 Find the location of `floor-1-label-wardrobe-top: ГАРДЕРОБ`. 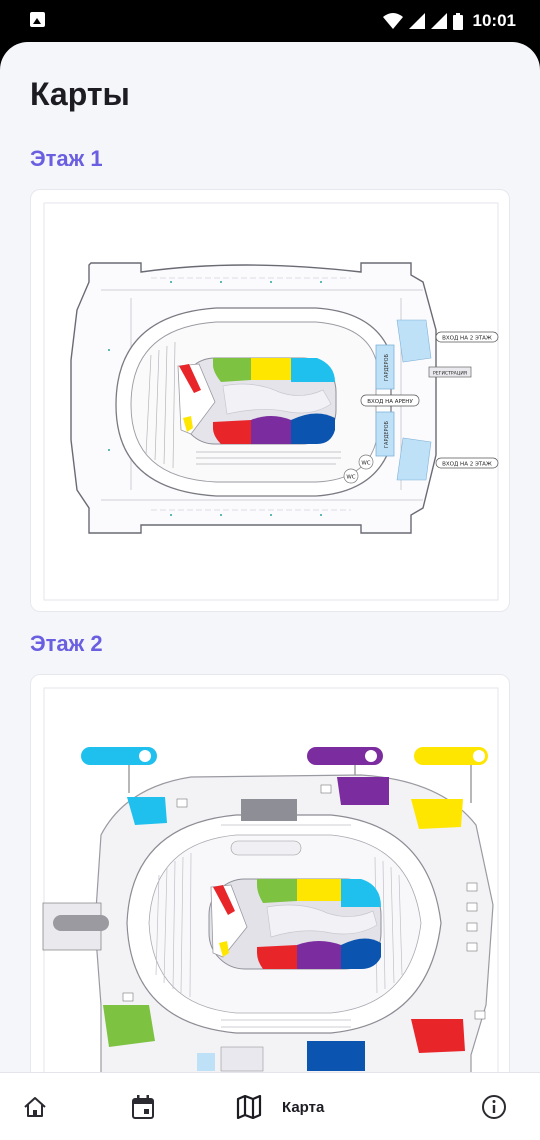

floor-1-label-wardrobe-top: ГАРДЕРОБ is located at coordinates (387, 367).